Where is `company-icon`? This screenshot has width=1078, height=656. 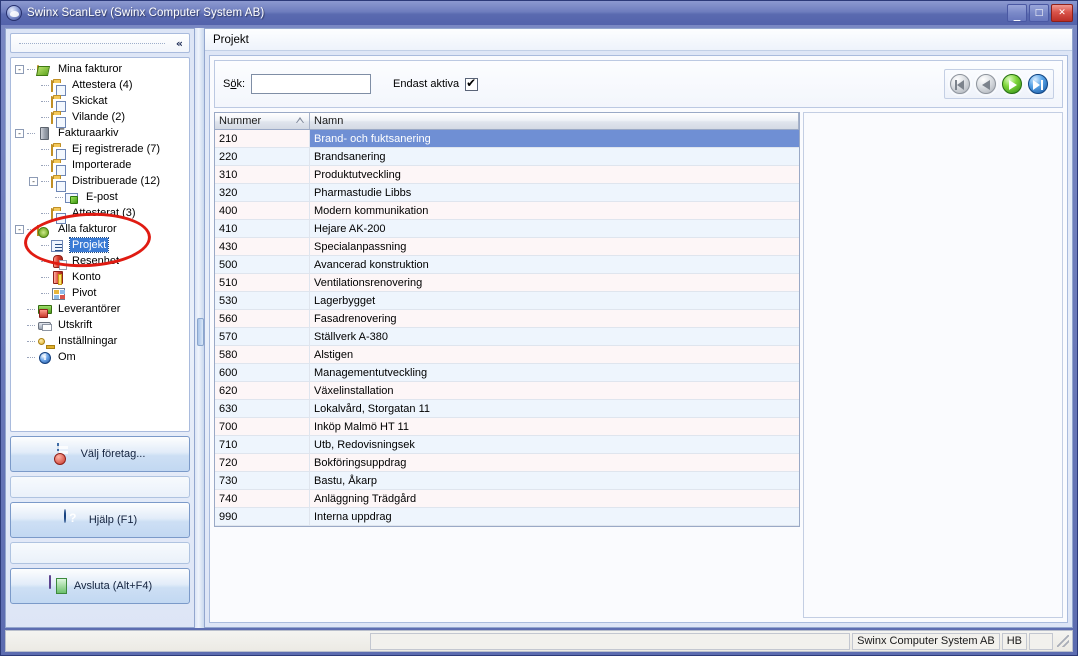 company-icon is located at coordinates (65, 453).